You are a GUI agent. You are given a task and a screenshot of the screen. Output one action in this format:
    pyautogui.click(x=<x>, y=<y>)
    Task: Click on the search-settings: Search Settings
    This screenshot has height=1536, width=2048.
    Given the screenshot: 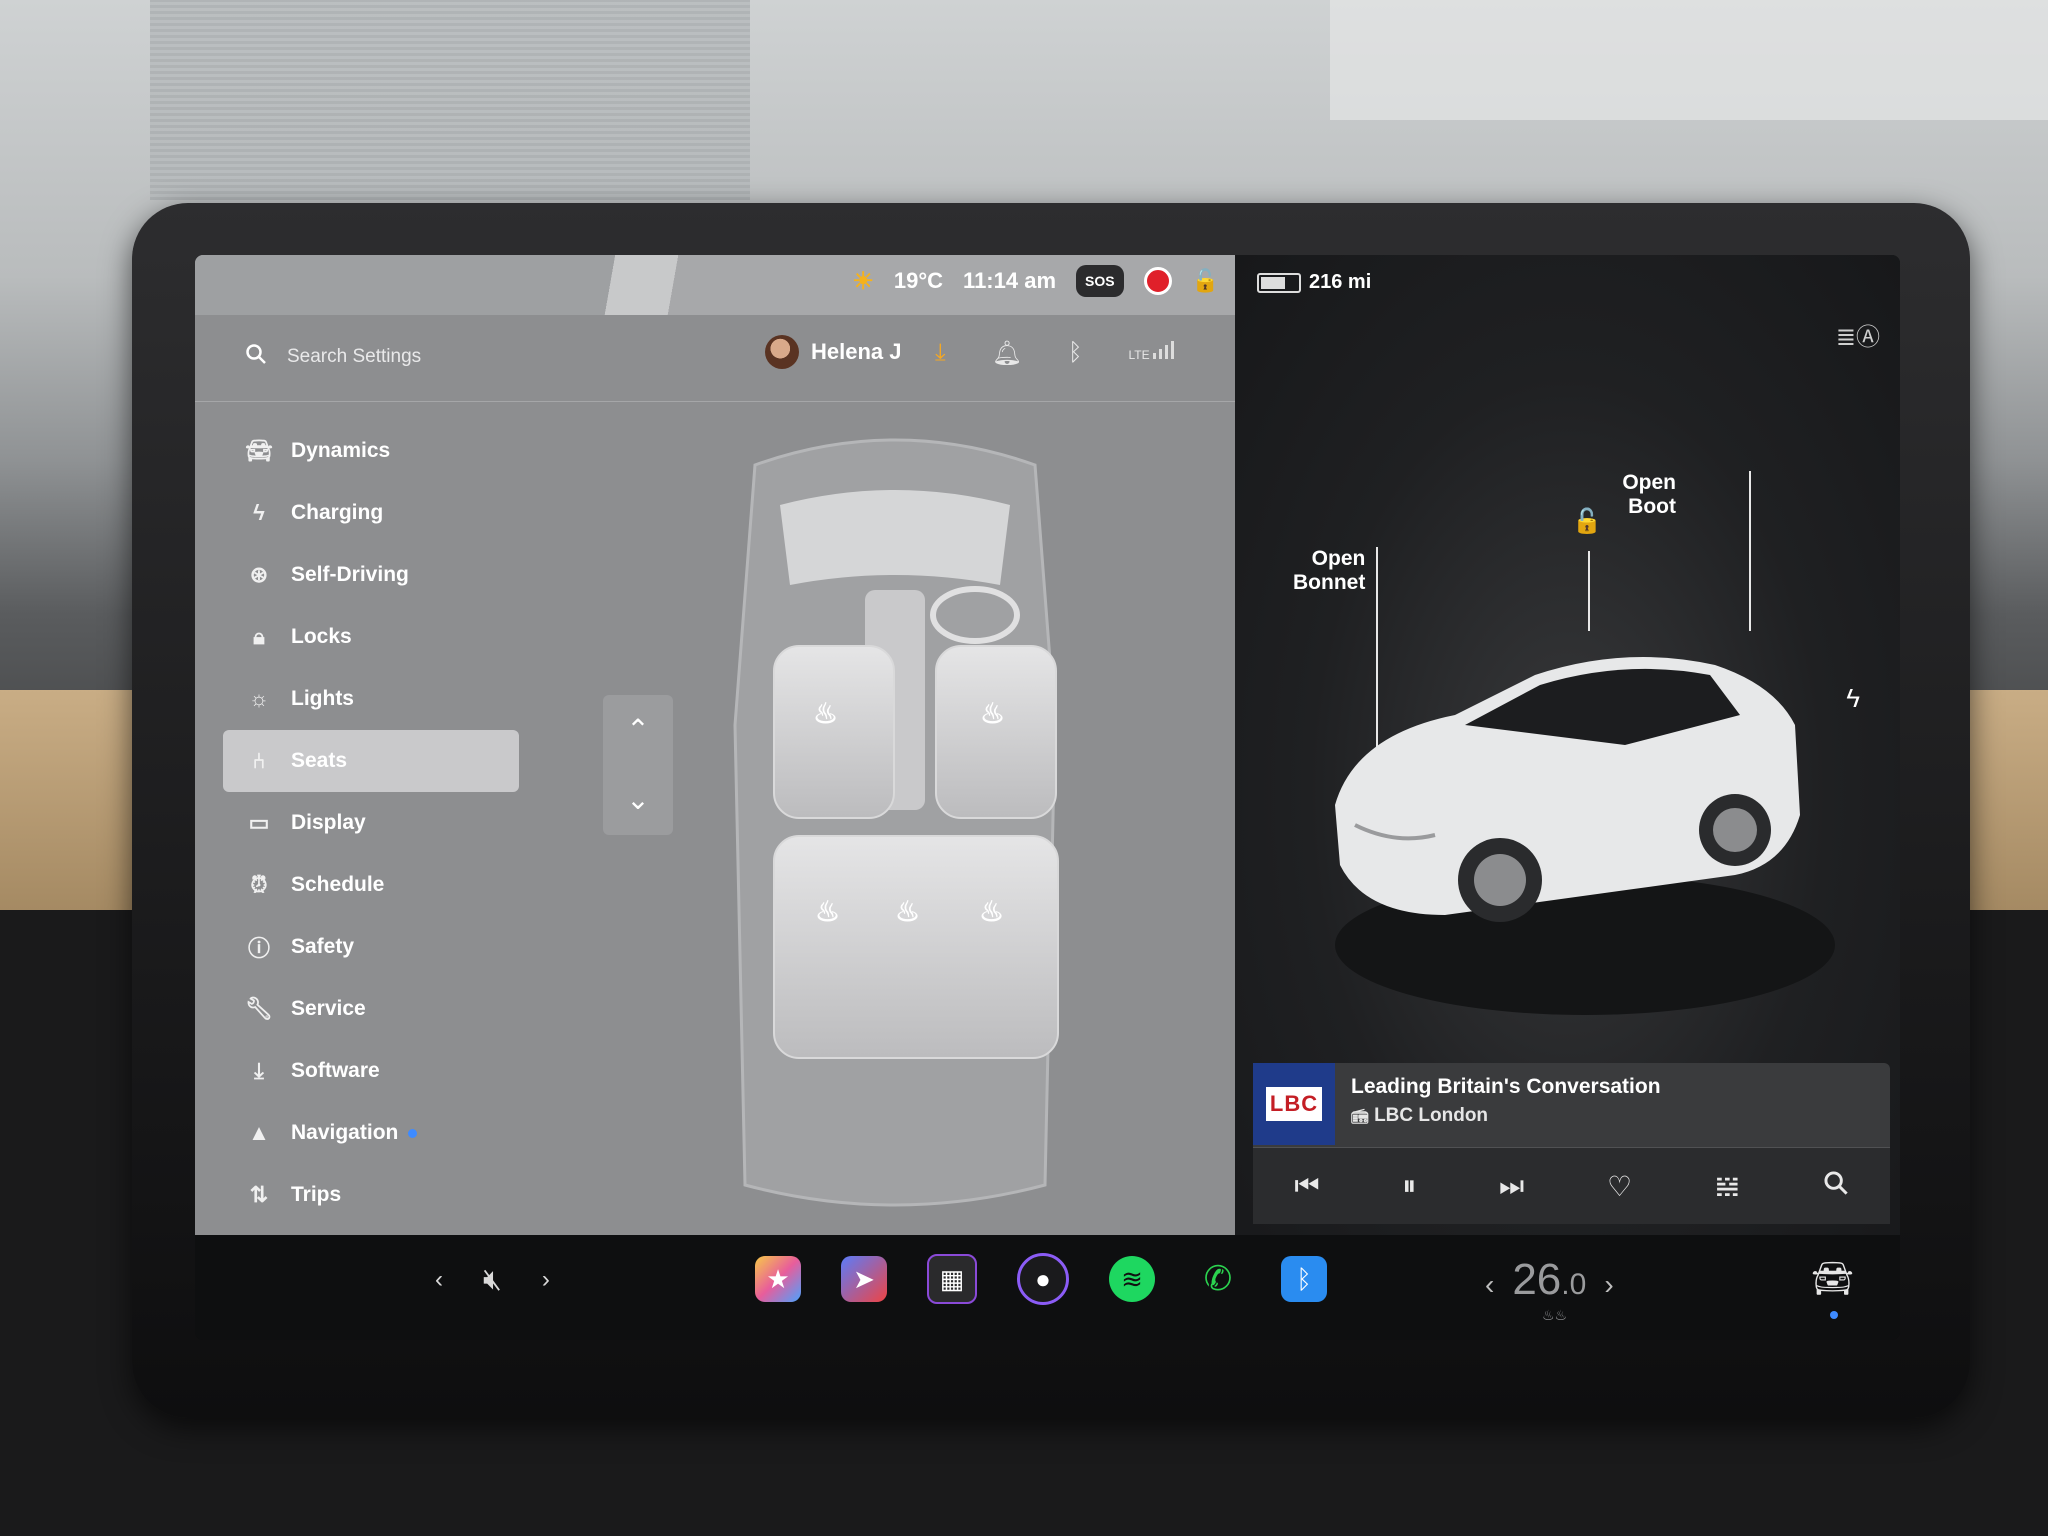 What is the action you would take?
    pyautogui.click(x=333, y=357)
    